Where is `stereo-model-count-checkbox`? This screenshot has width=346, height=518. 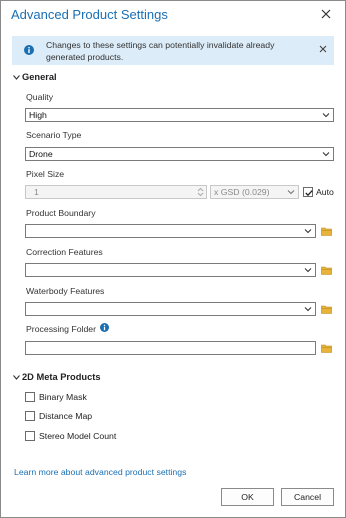
stereo-model-count-checkbox is located at coordinates (30, 436).